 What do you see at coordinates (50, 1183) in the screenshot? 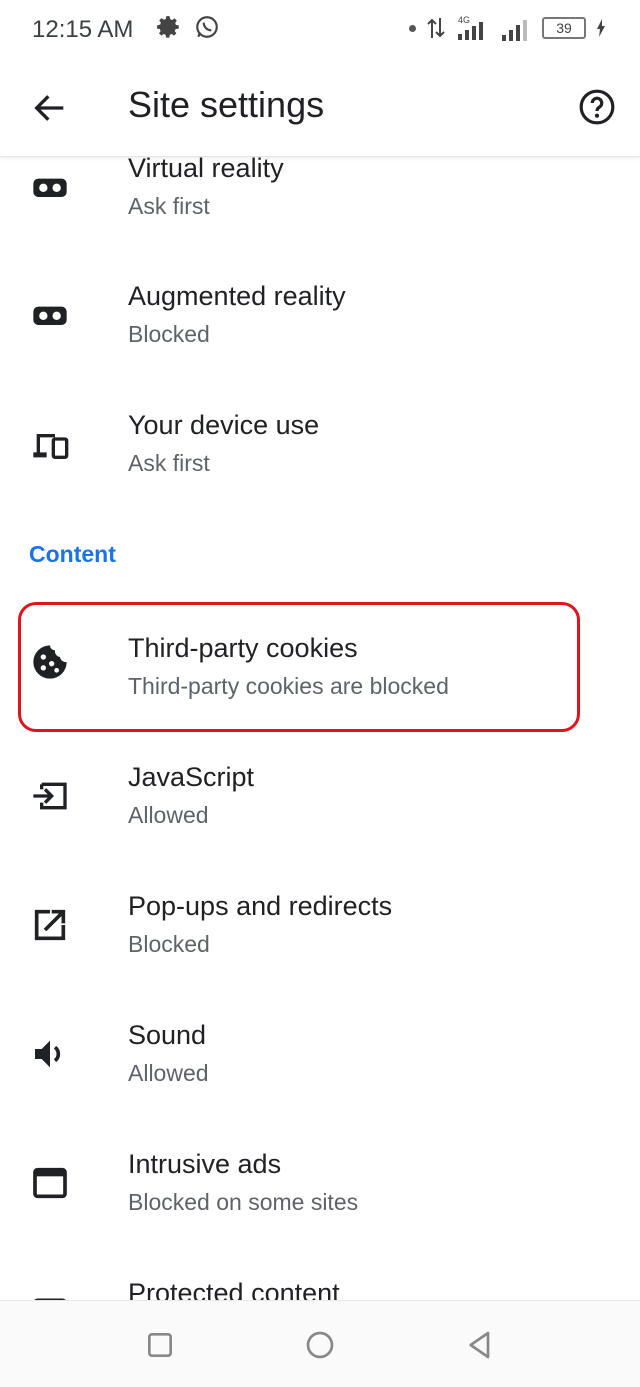
I see `ads-icon` at bounding box center [50, 1183].